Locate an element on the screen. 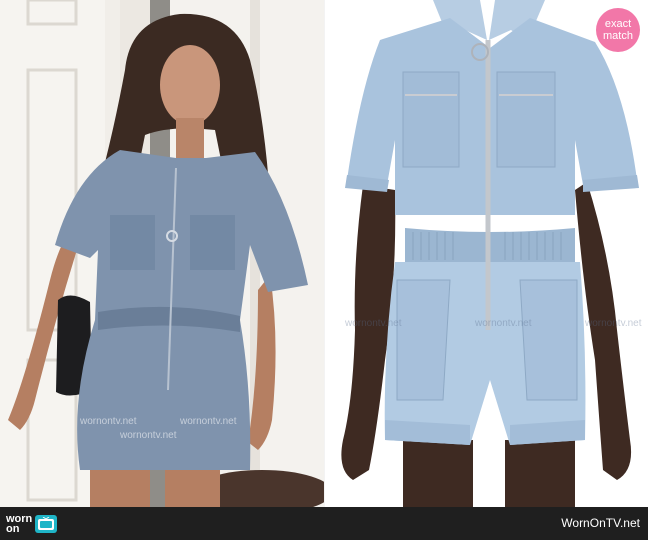 This screenshot has width=648, height=540. wornontv-logo: worn on is located at coordinates (32, 524).